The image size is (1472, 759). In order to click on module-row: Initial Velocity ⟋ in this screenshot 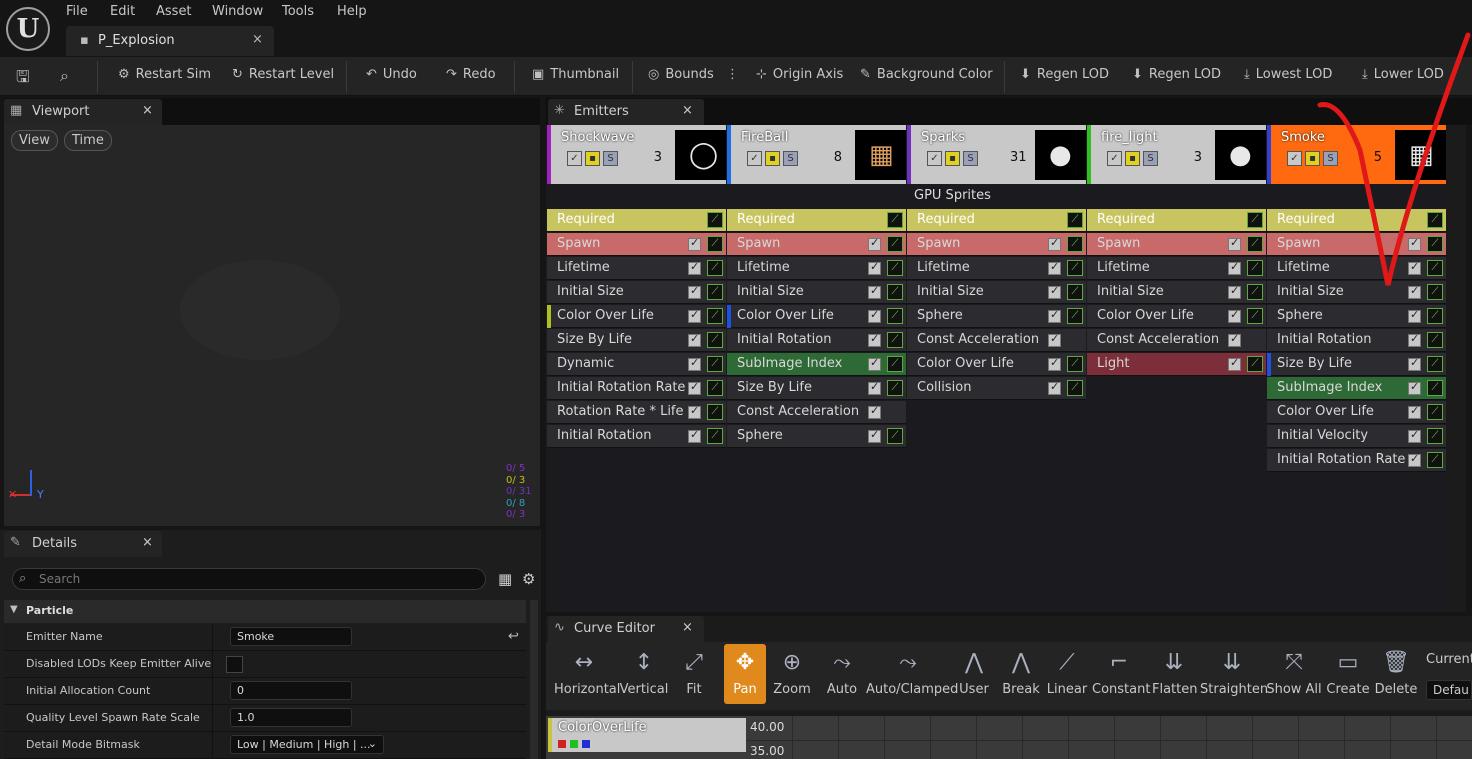, I will do `click(1356, 436)`.